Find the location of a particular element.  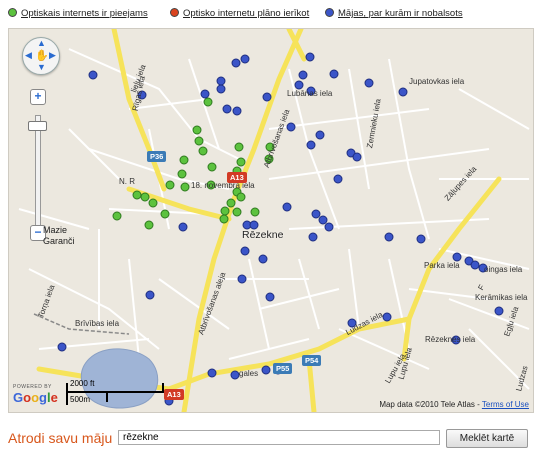

legend-red: Optisko internetu plāno ierīkot is located at coordinates (239, 13).